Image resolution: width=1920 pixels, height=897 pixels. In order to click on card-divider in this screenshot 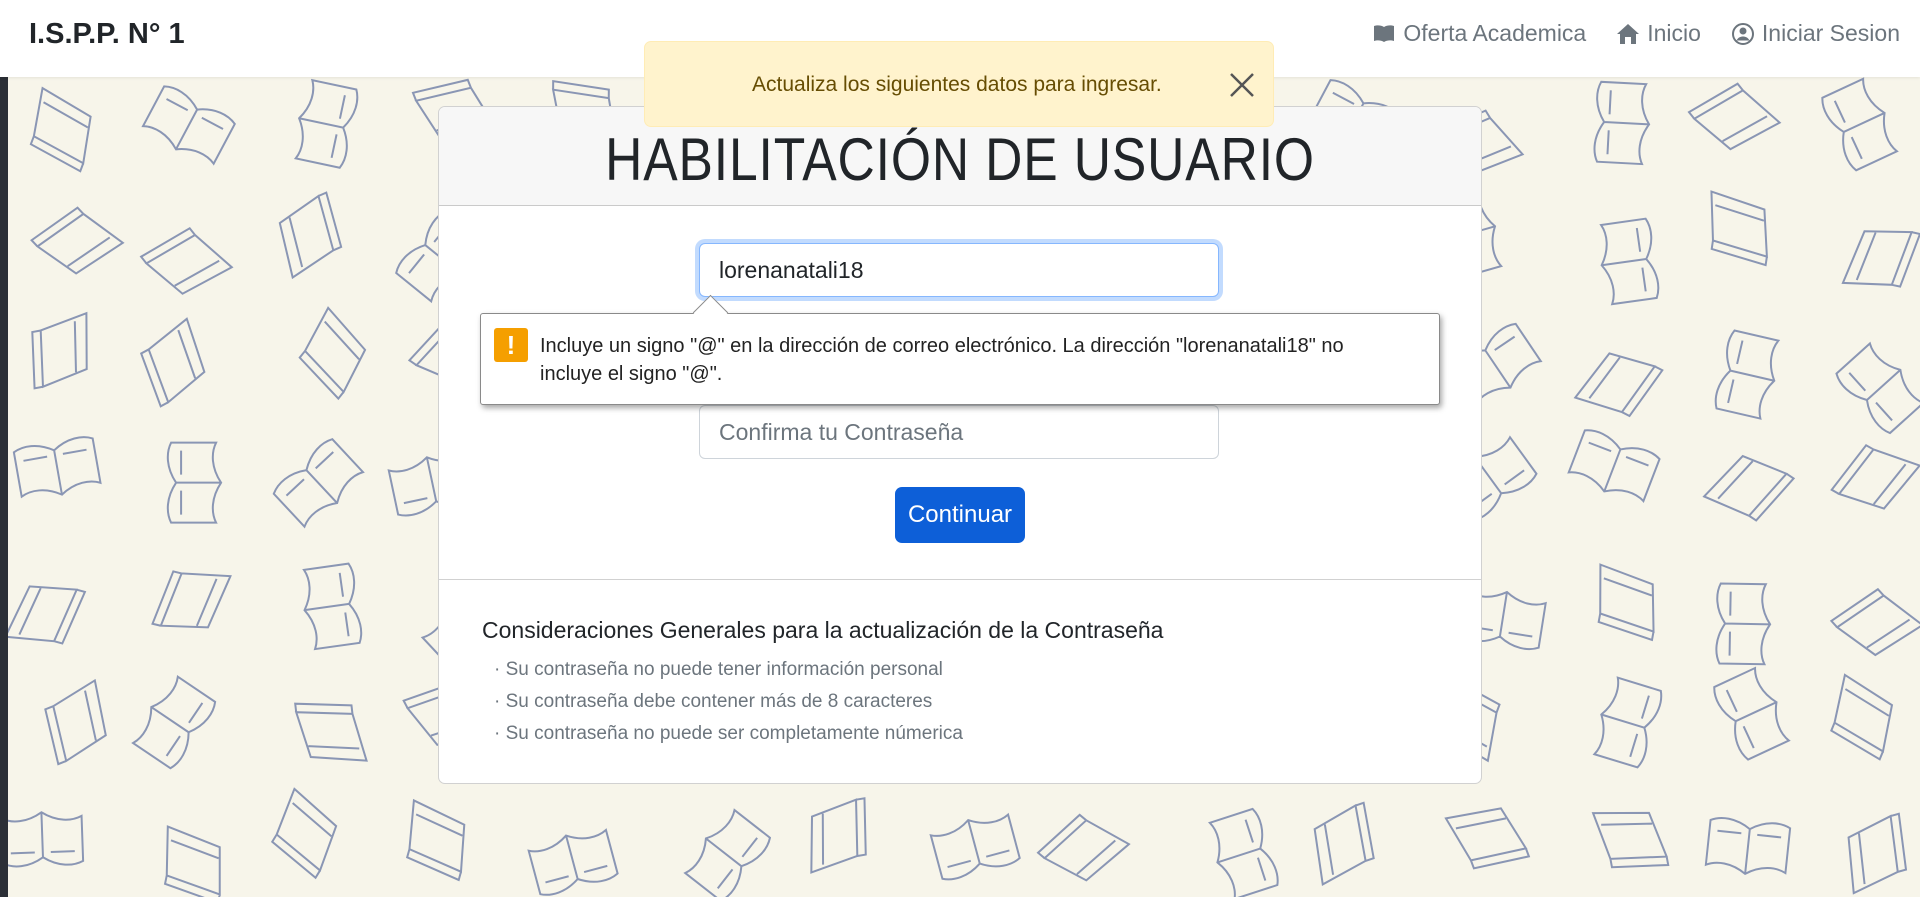, I will do `click(960, 579)`.